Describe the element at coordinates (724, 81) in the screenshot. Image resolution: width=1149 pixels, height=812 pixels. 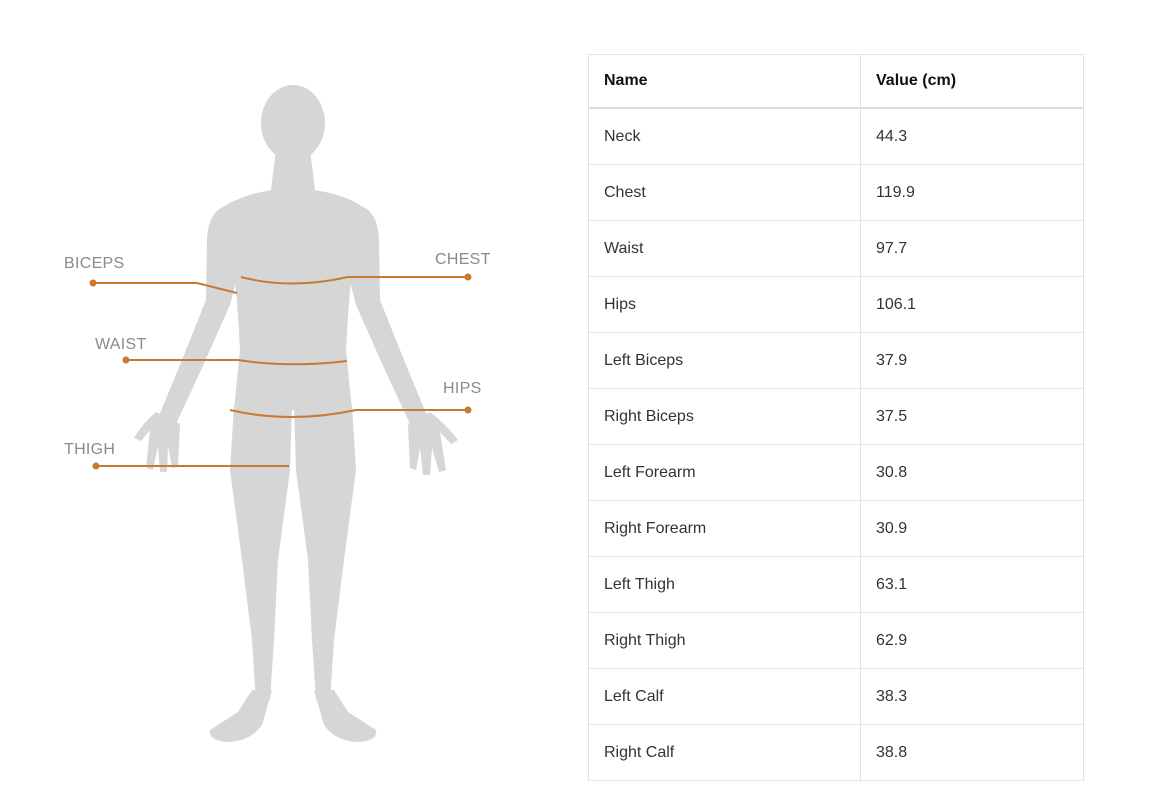
I see `column-header-name: Name` at that location.